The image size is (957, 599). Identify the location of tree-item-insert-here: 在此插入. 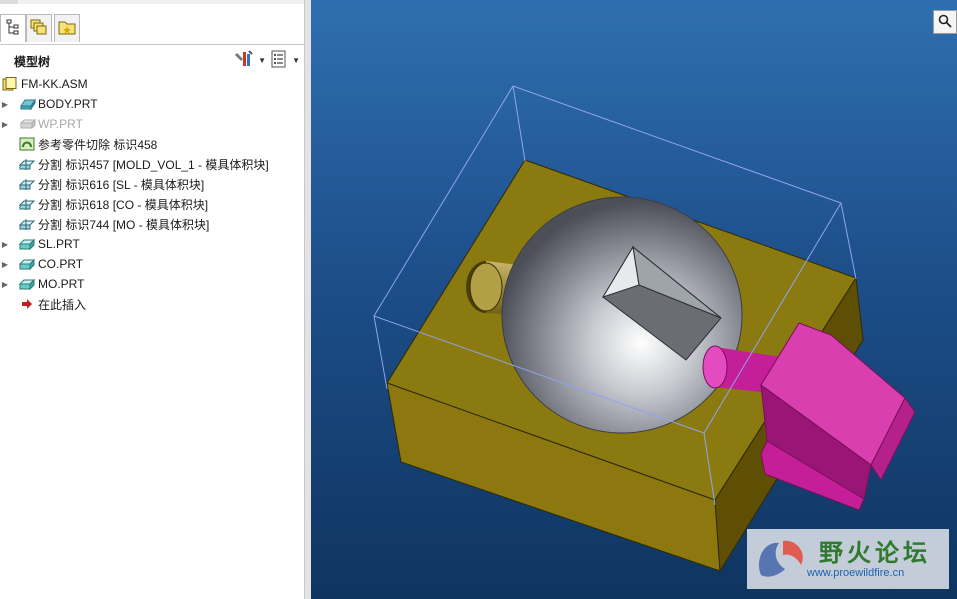
(152, 304).